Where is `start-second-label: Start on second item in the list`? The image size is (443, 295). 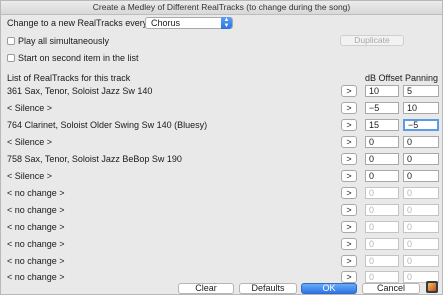
start-second-label: Start on second item in the list is located at coordinates (78, 58).